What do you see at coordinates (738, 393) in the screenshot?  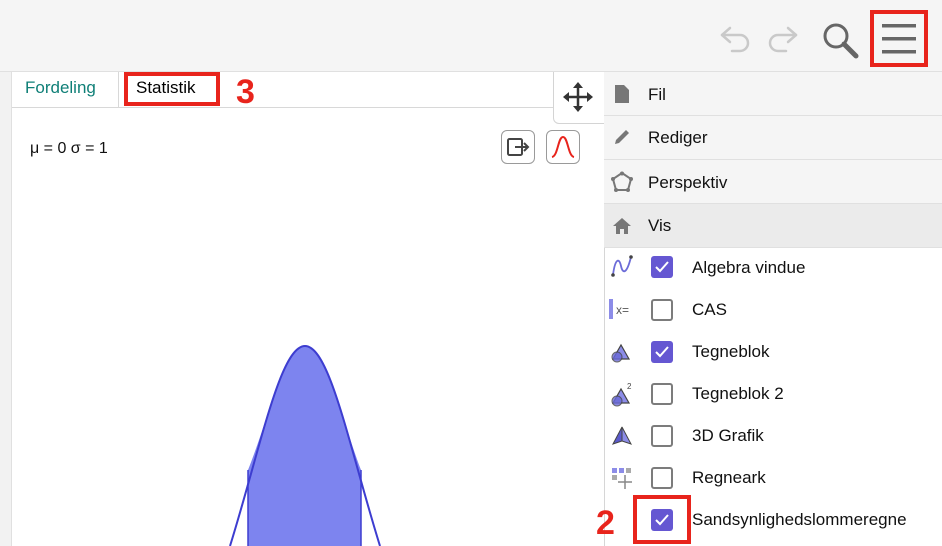 I see `view-label-tegneblok2: Tegneblok 2` at bounding box center [738, 393].